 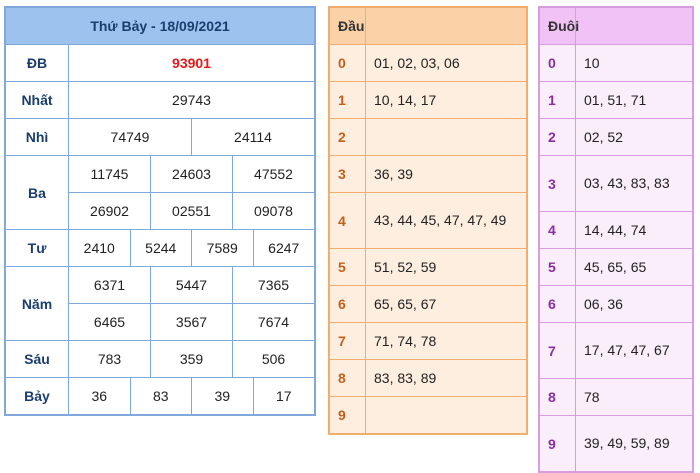 I want to click on prize-values: 36 83 39 17, so click(x=191, y=396).